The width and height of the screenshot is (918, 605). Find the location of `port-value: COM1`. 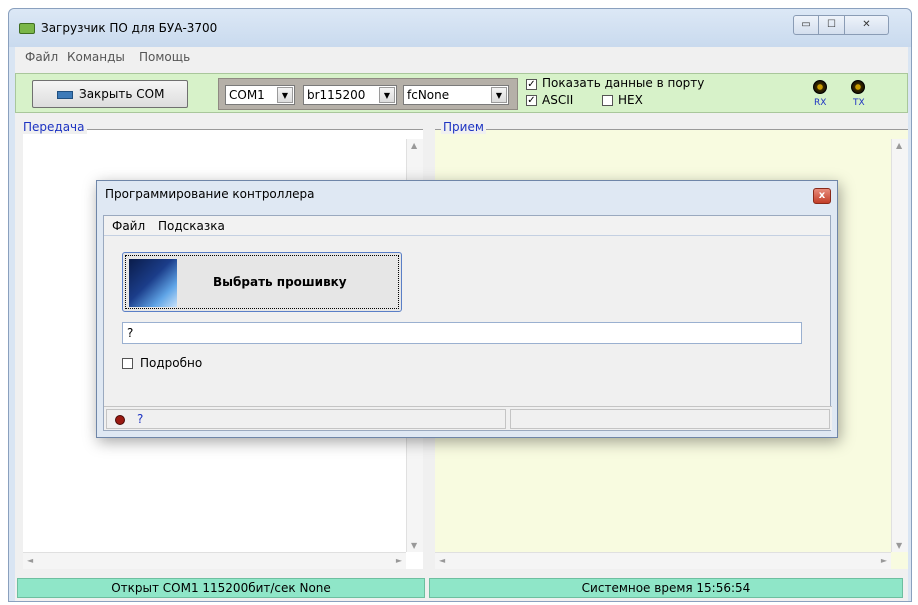

port-value: COM1 is located at coordinates (247, 95).